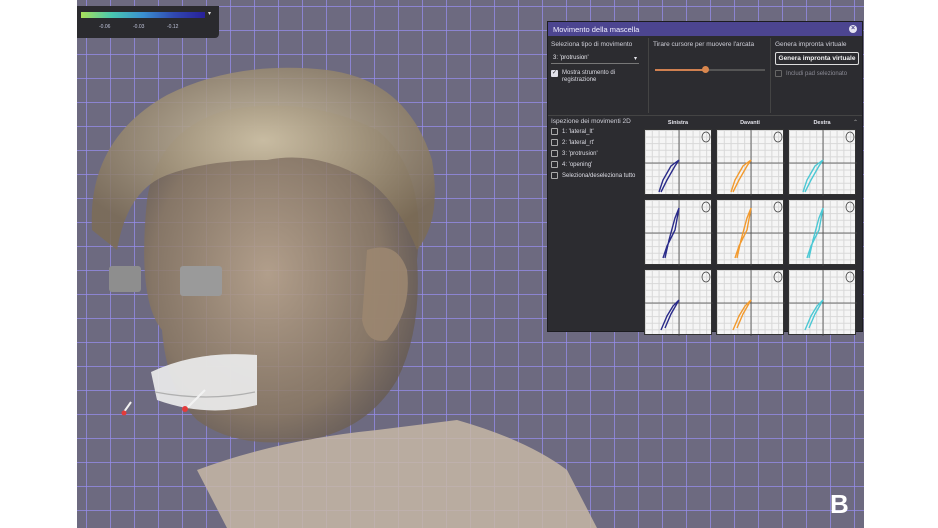  I want to click on column-header-right: Destra, so click(822, 123).